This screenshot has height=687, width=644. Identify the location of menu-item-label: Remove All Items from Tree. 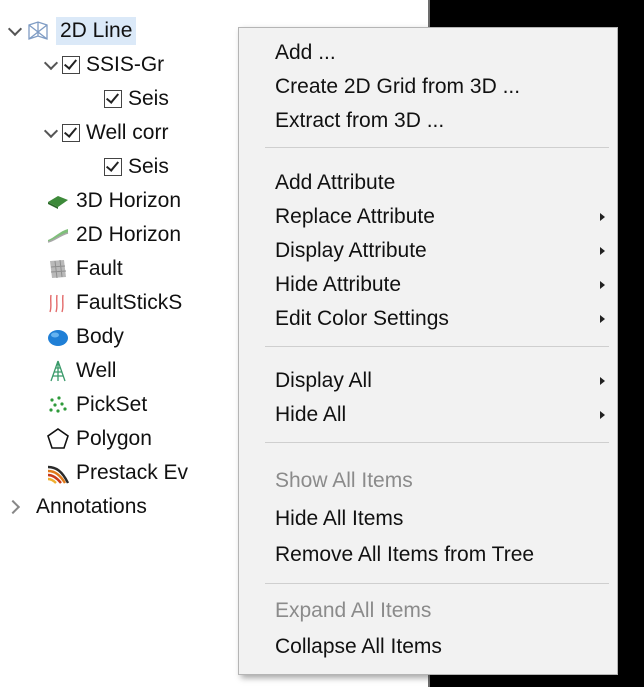
(405, 554).